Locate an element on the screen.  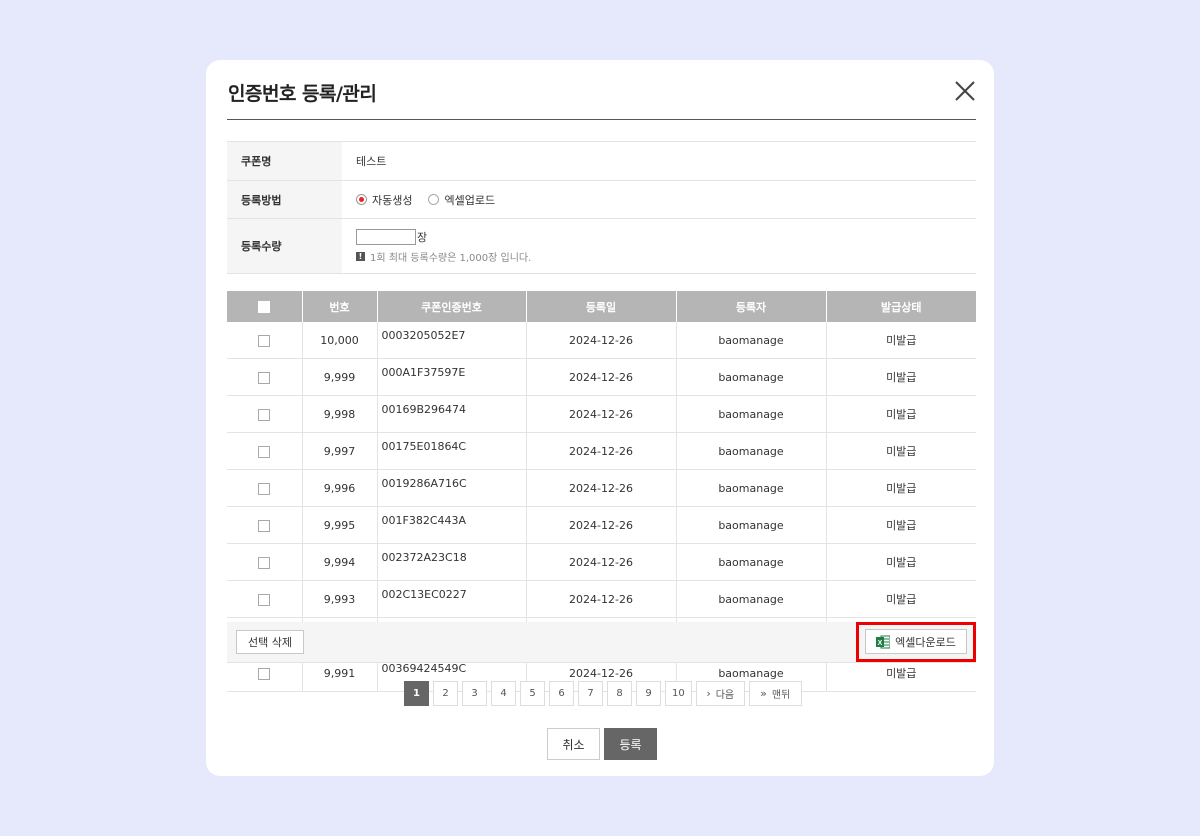
row-number: 9,999 is located at coordinates (339, 377).